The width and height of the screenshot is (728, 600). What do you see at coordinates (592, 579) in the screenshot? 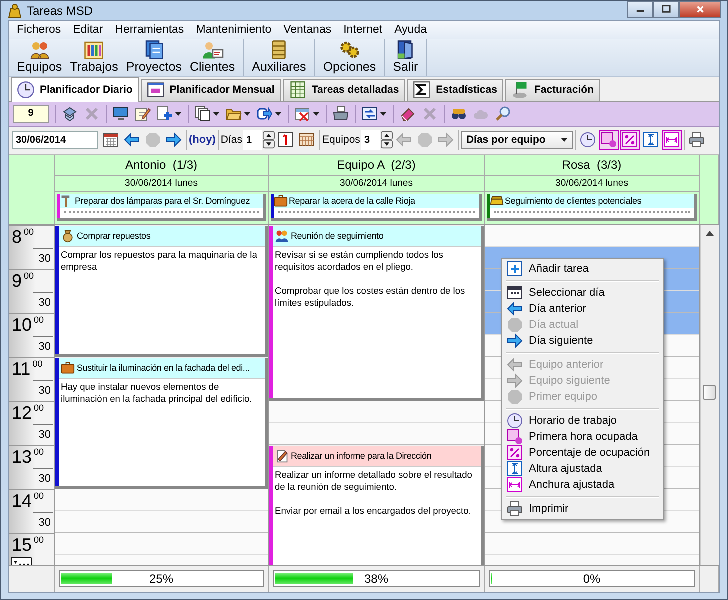
I see `percent-label: 0%` at bounding box center [592, 579].